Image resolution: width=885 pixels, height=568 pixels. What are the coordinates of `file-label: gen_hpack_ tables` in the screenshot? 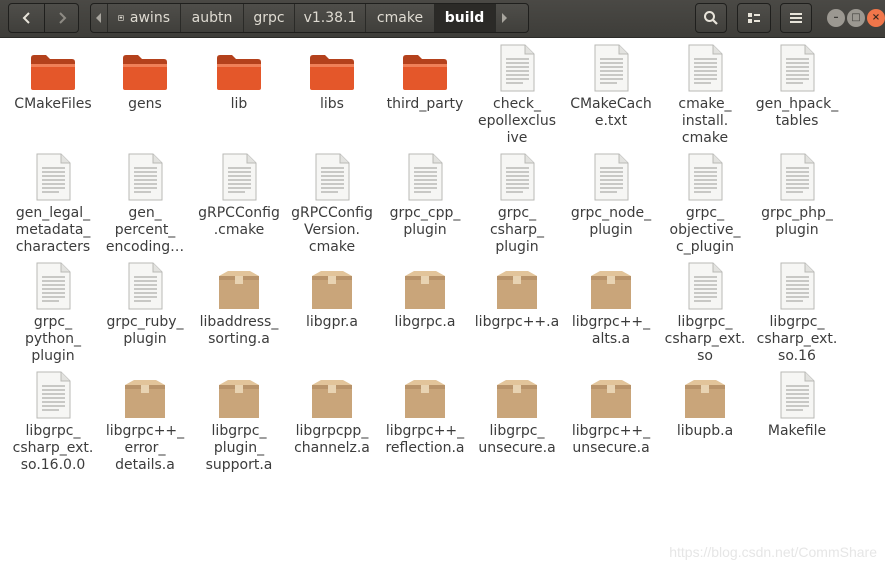 It's located at (797, 112).